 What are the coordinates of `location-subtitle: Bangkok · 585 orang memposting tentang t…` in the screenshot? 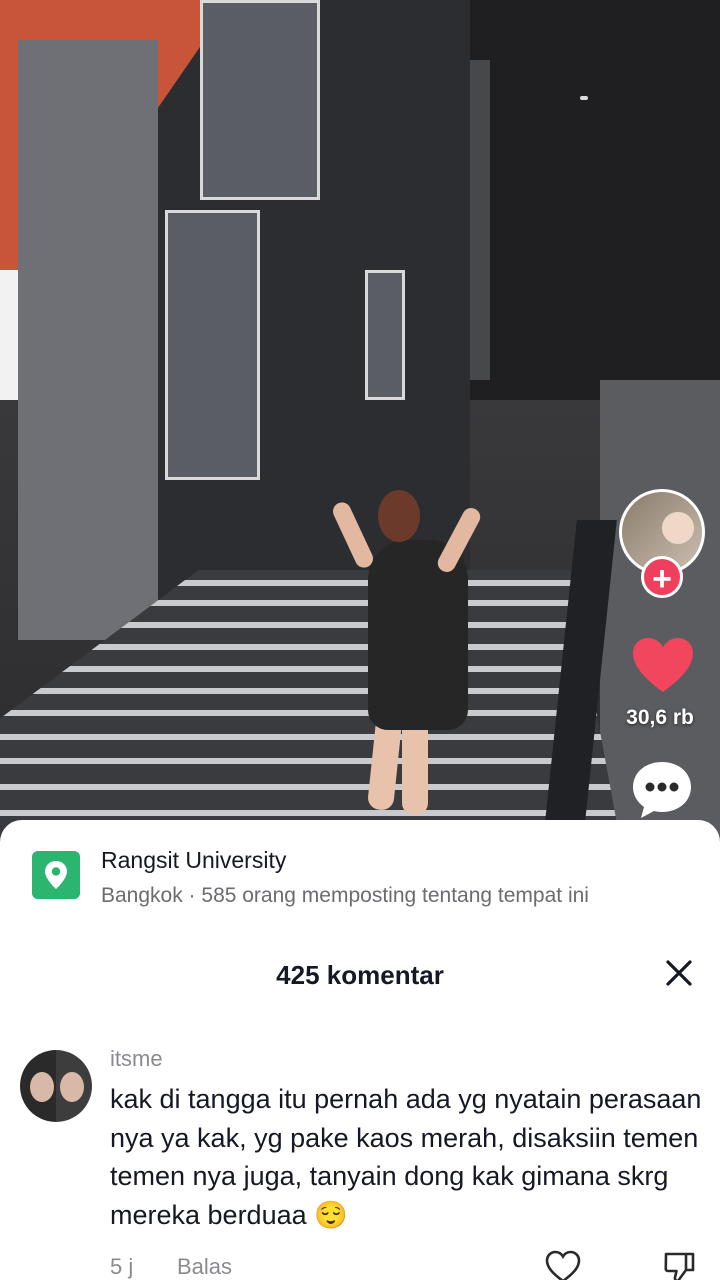 It's located at (345, 895).